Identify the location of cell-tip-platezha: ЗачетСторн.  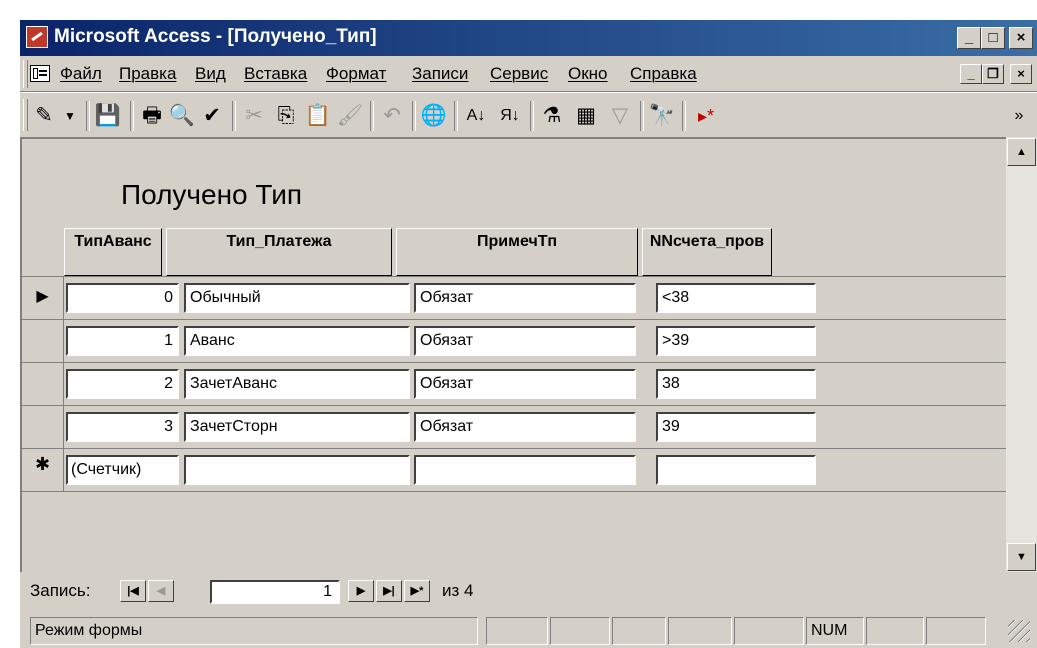
(297, 427).